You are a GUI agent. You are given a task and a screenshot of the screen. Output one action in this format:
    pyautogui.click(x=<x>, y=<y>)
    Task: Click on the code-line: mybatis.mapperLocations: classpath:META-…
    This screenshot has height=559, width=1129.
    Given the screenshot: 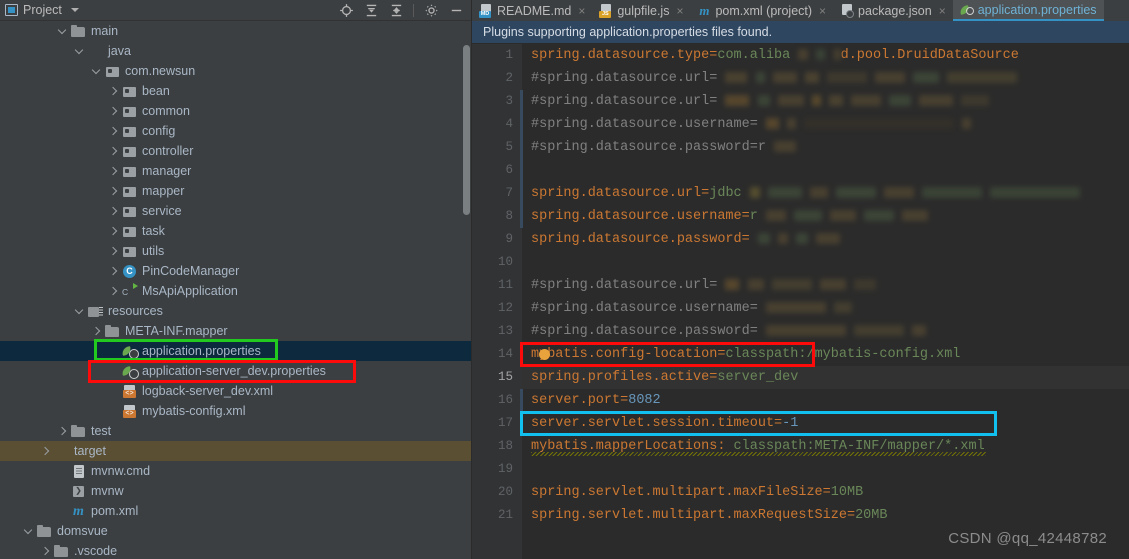 What is the action you would take?
    pyautogui.click(x=825, y=446)
    